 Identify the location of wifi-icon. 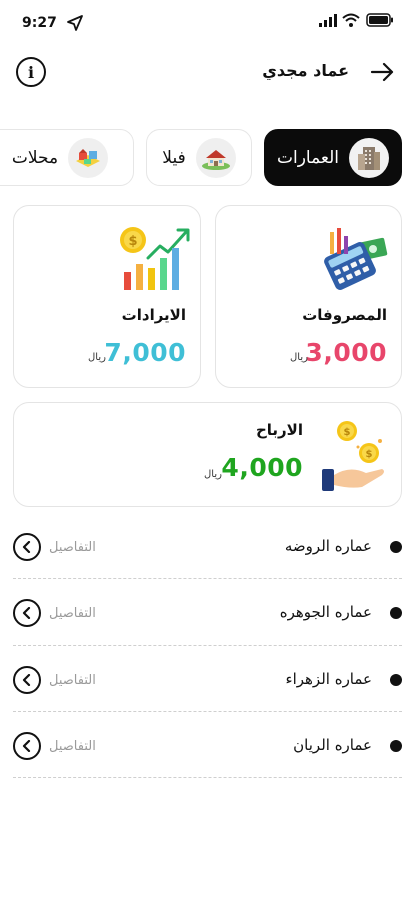
(351, 20).